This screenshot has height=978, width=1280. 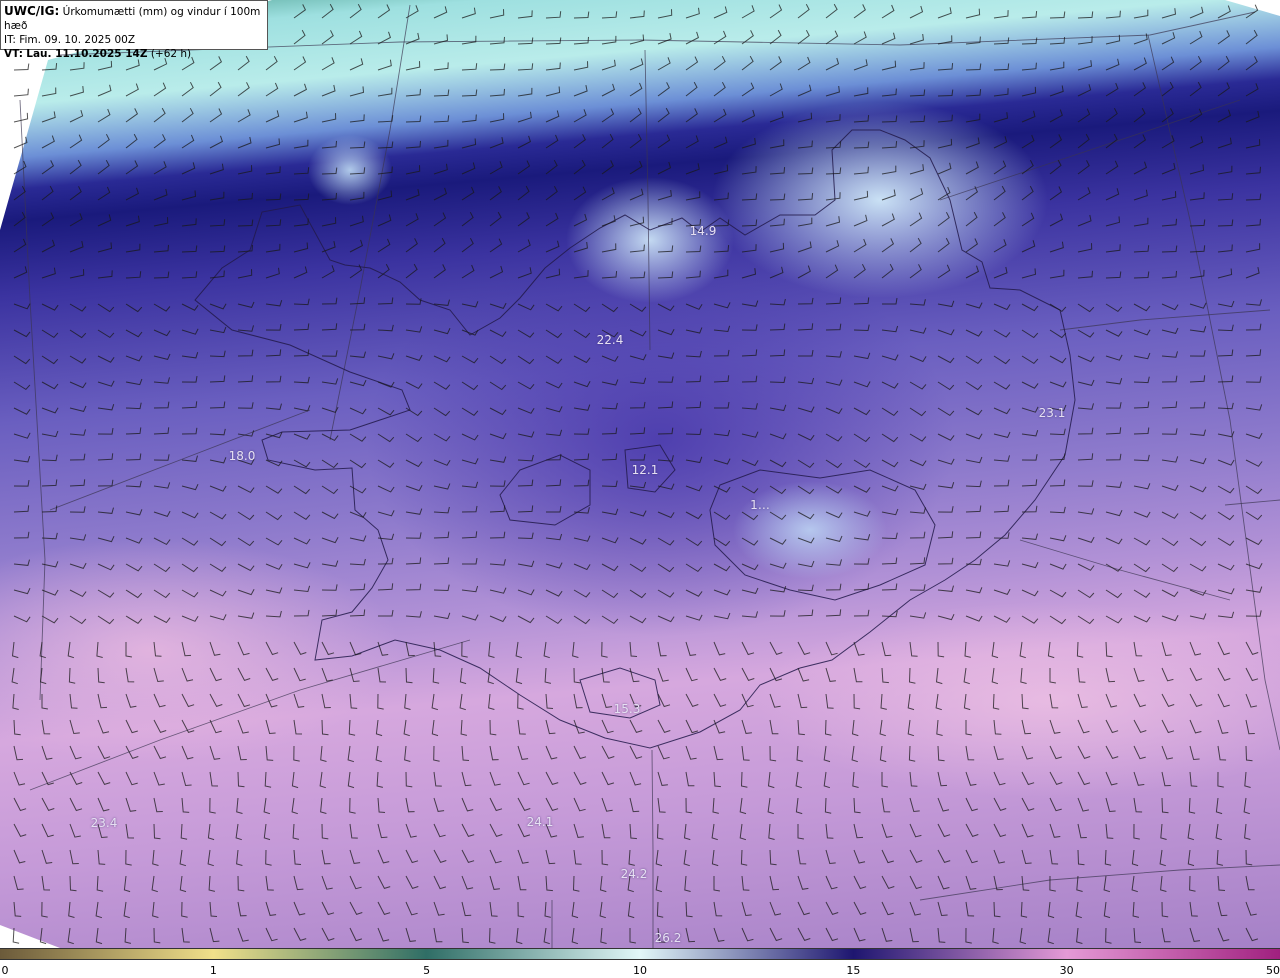 I want to click on colorbar: 0 1 5 10 15 30 50, so click(x=640, y=963).